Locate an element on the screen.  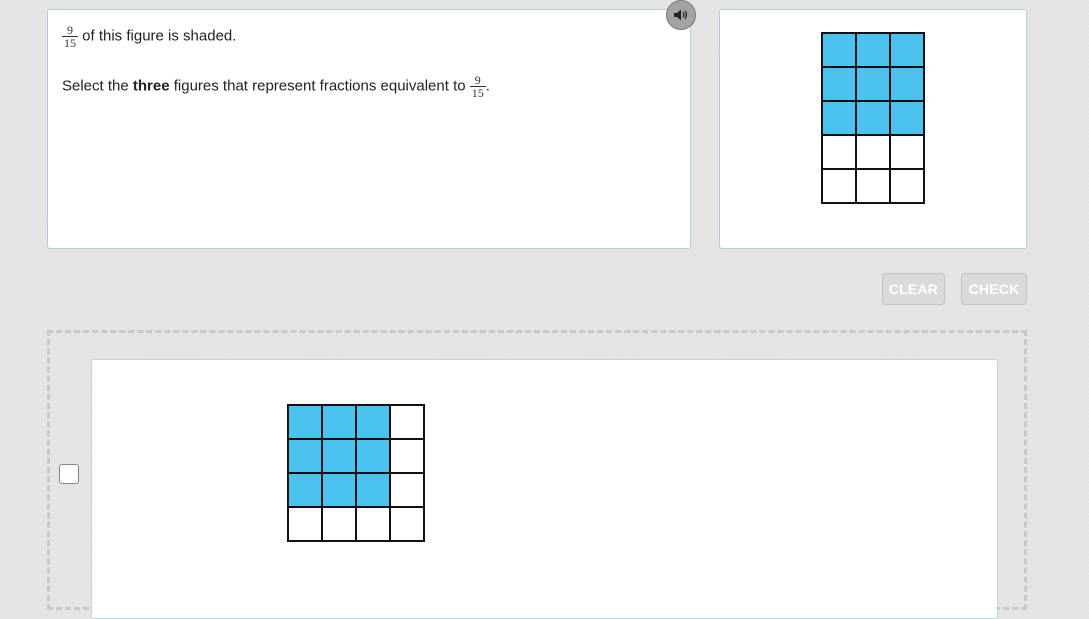
option-fraction-grid is located at coordinates (356, 473).